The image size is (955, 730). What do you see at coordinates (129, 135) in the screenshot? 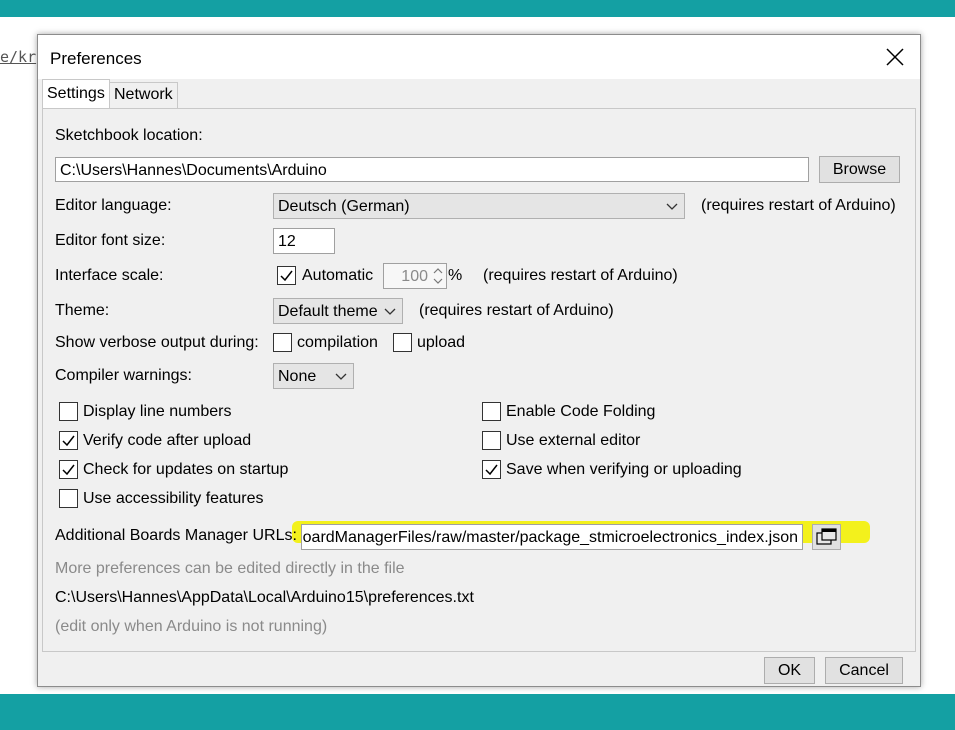
I see `sketchbook-label: Sketchbook location:` at bounding box center [129, 135].